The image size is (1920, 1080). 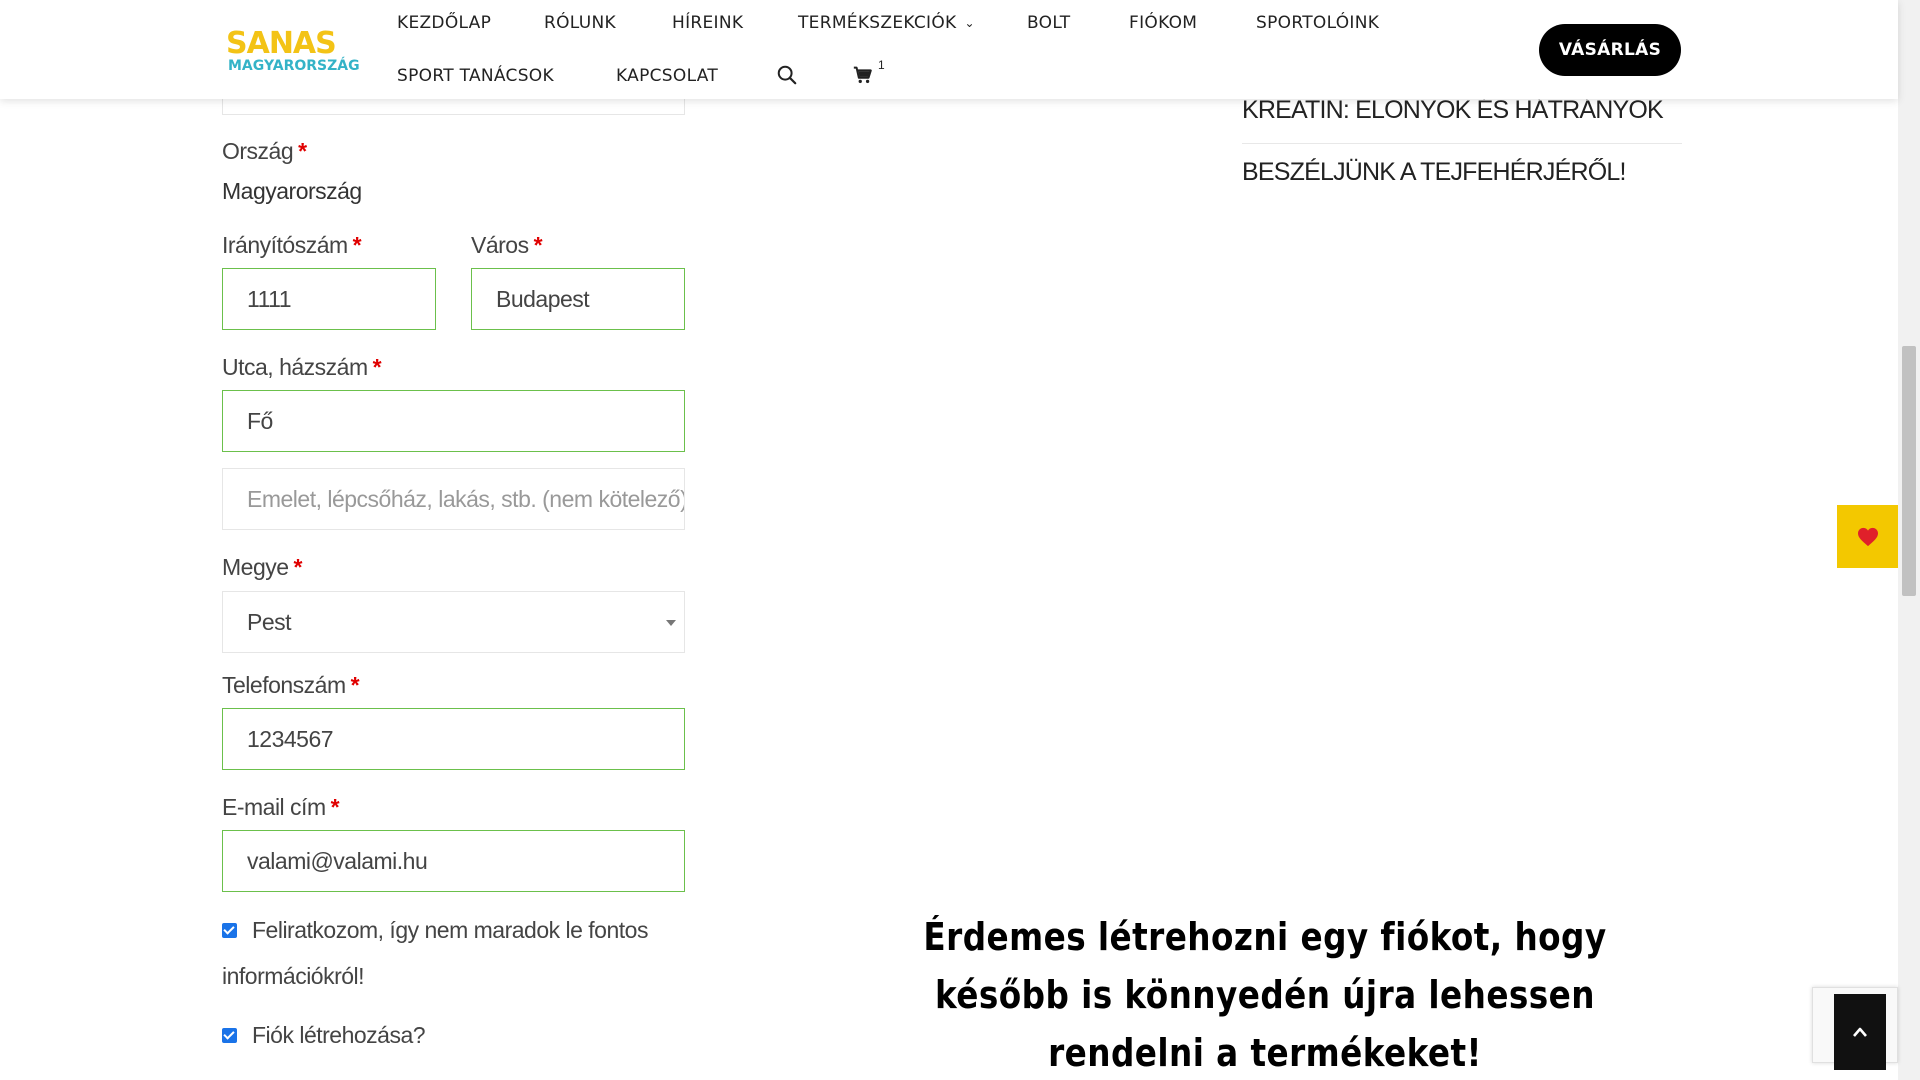 What do you see at coordinates (284, 685) in the screenshot?
I see `phone-label-text: Telefonszám` at bounding box center [284, 685].